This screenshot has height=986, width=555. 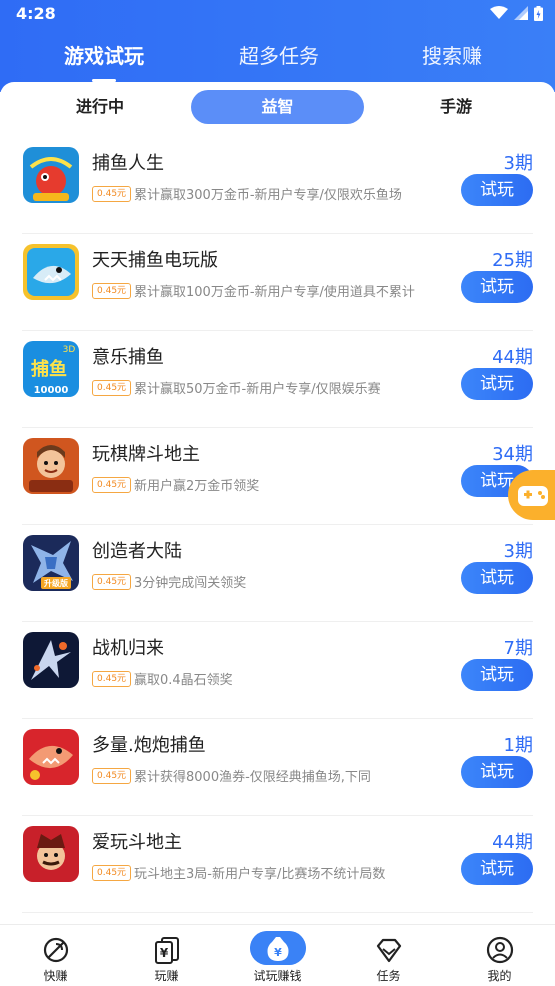 What do you see at coordinates (69, 350) in the screenshot?
I see `thumb-3d-text: 3D` at bounding box center [69, 350].